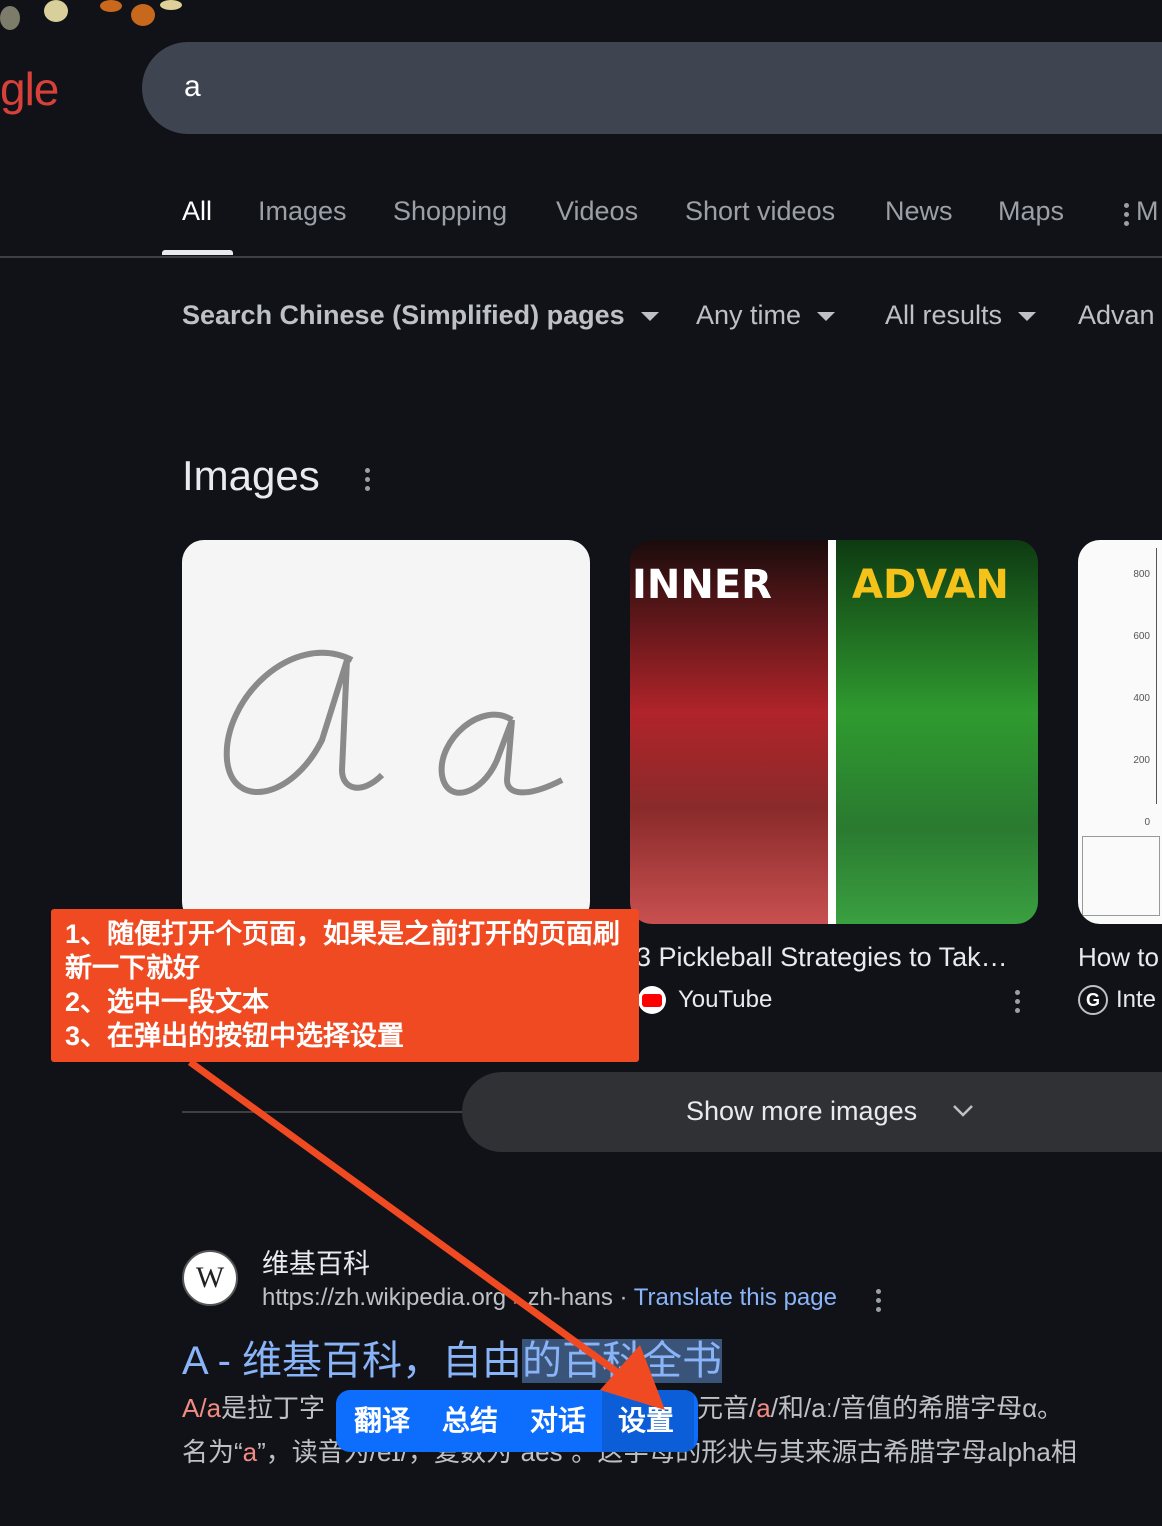  What do you see at coordinates (963, 1111) in the screenshot?
I see `chevron-down-icon` at bounding box center [963, 1111].